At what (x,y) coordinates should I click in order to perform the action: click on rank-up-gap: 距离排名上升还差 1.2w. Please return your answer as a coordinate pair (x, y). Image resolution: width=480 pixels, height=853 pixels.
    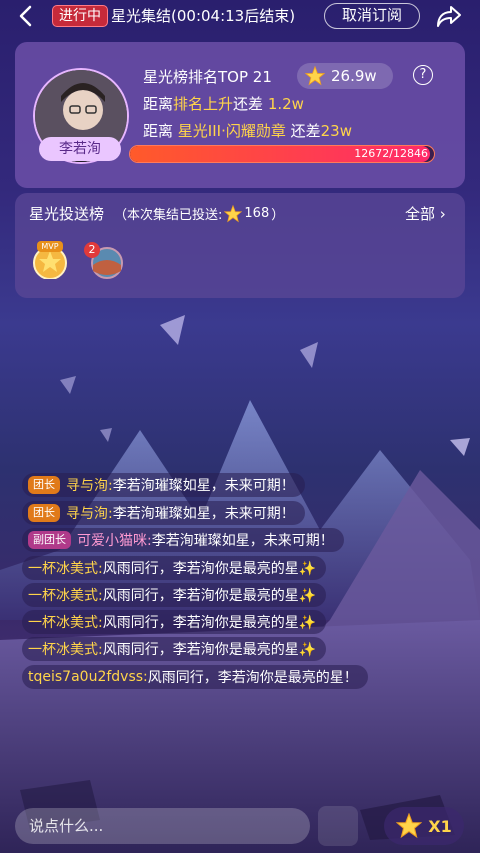
    Looking at the image, I should click on (223, 103).